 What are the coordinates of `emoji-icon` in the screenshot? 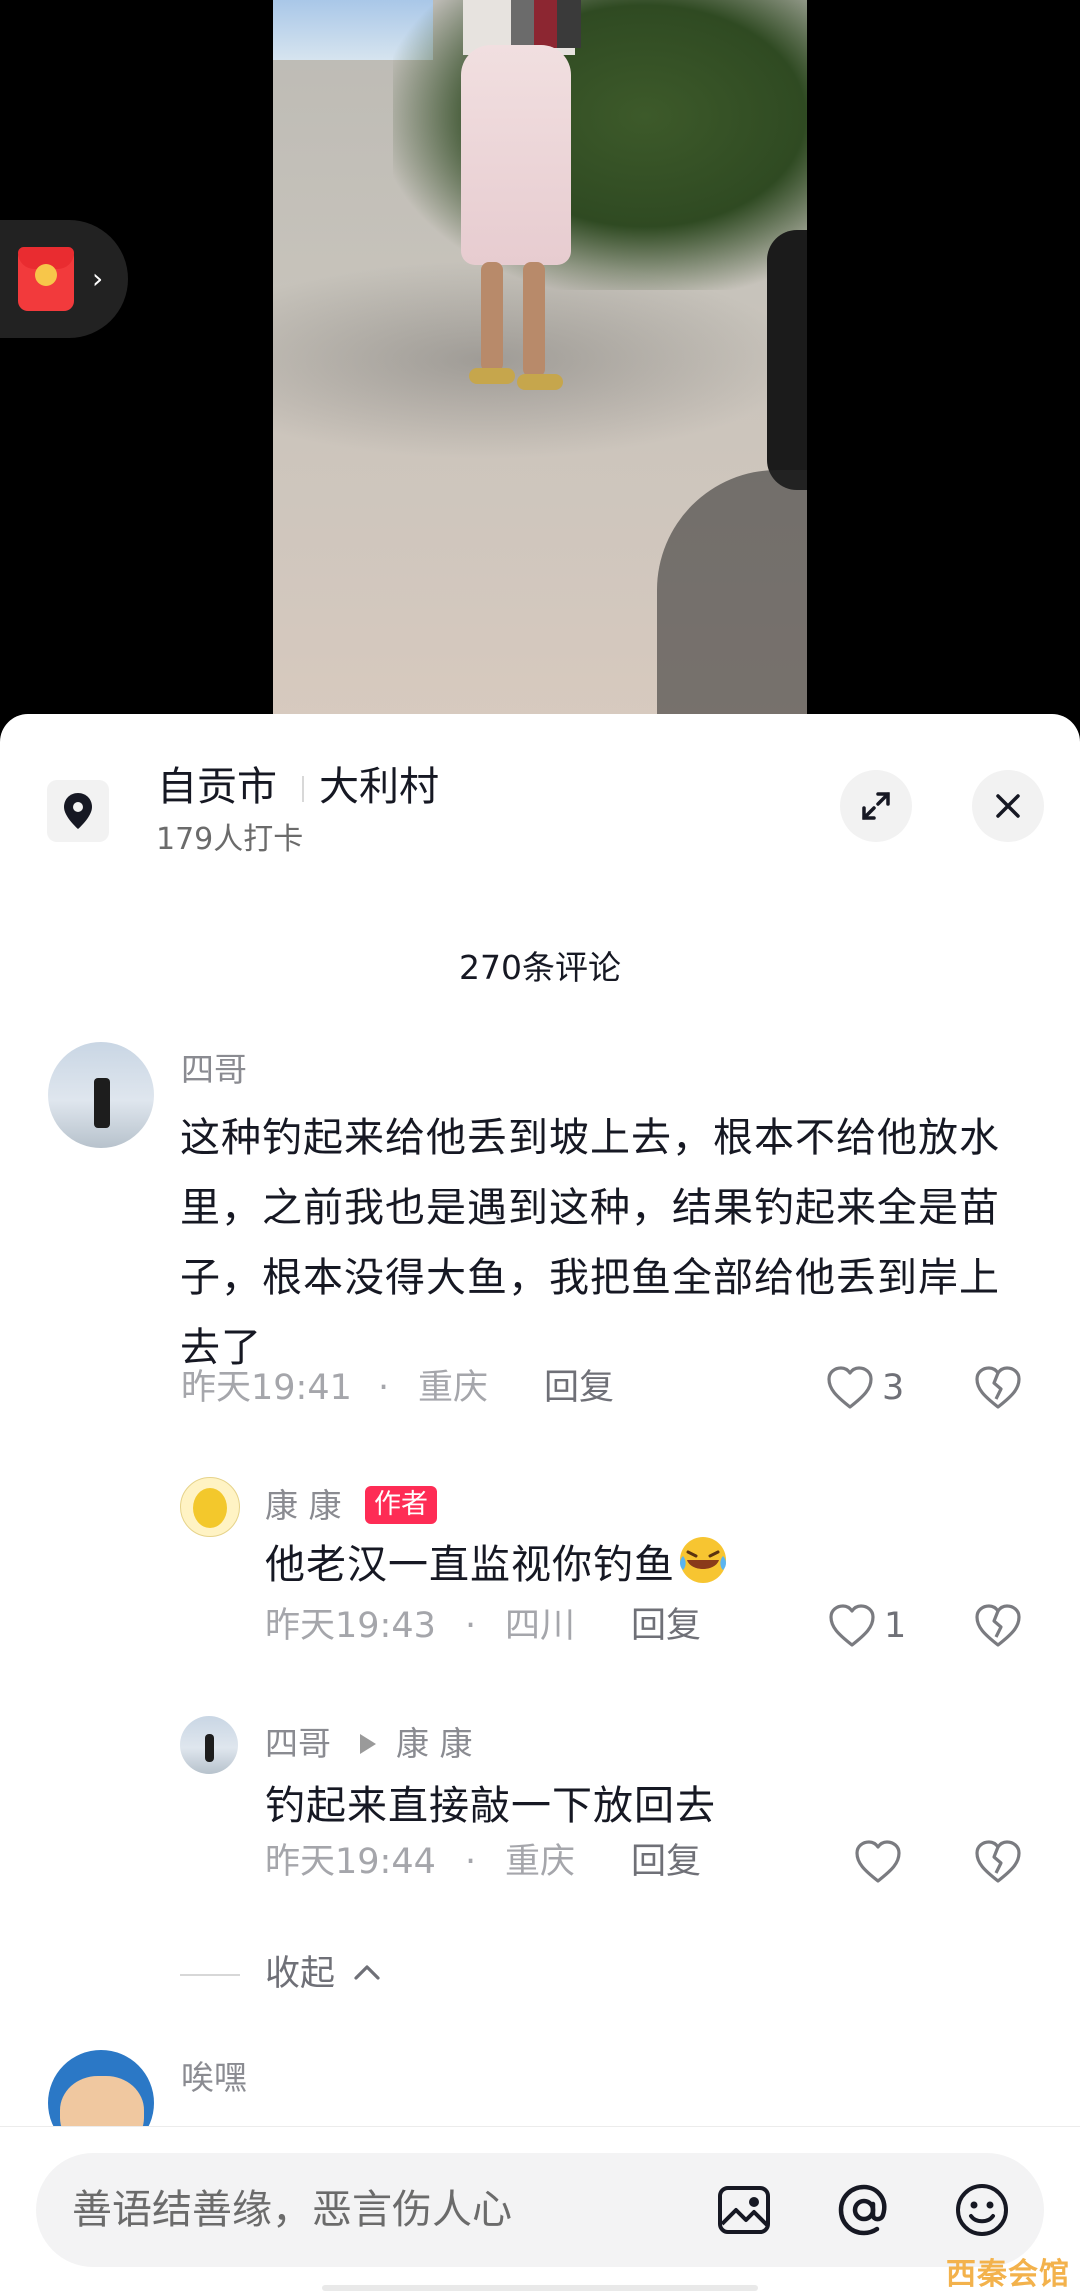 It's located at (982, 2210).